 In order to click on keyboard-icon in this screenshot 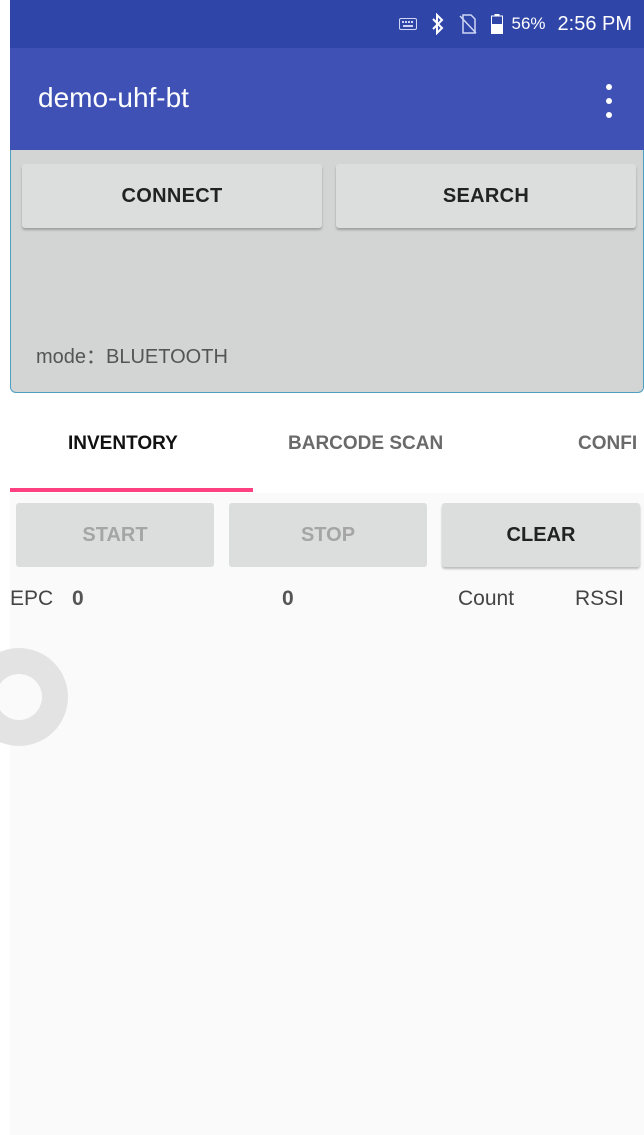, I will do `click(408, 24)`.